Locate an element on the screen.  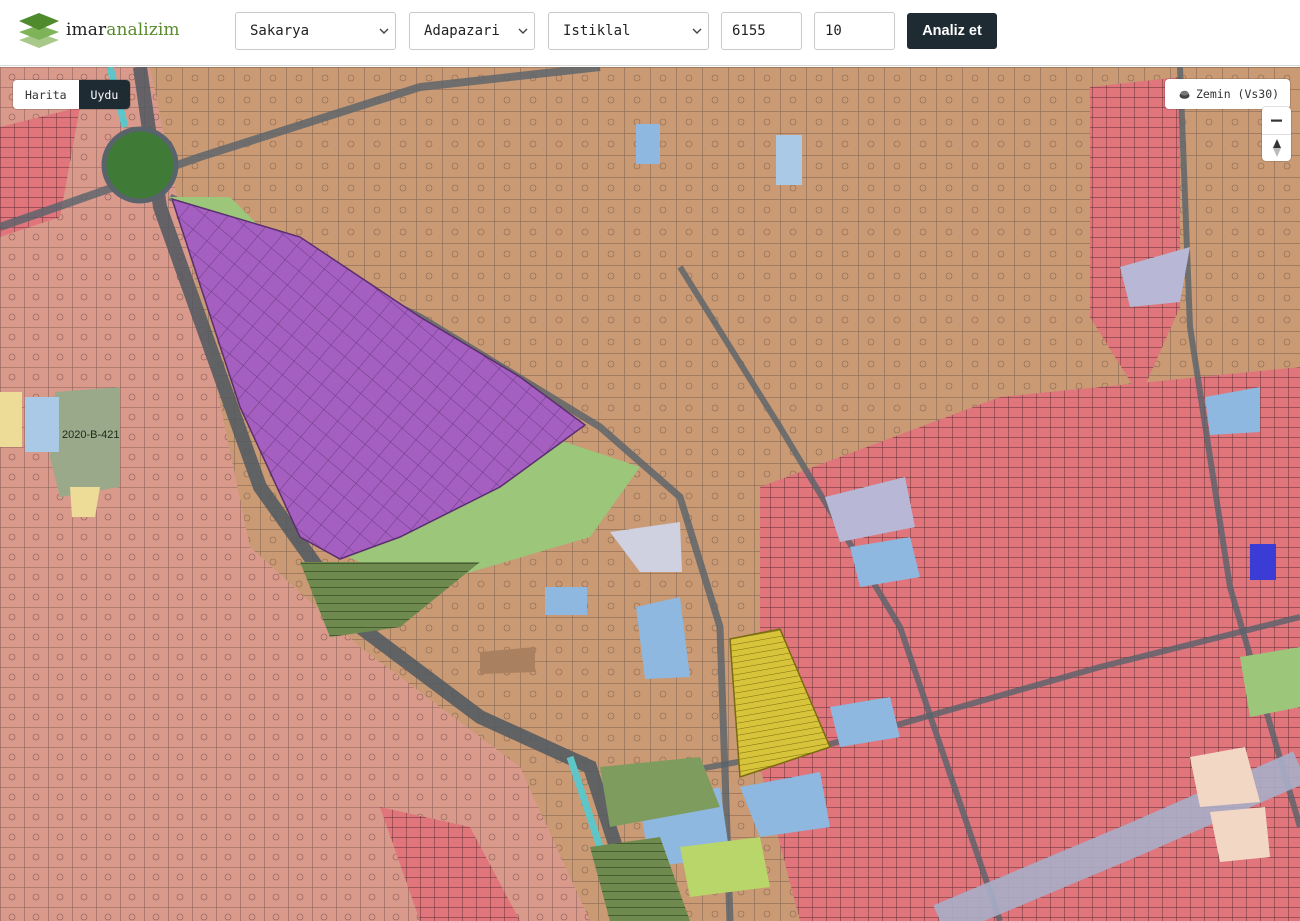
zoom-control is located at coordinates (1276, 134).